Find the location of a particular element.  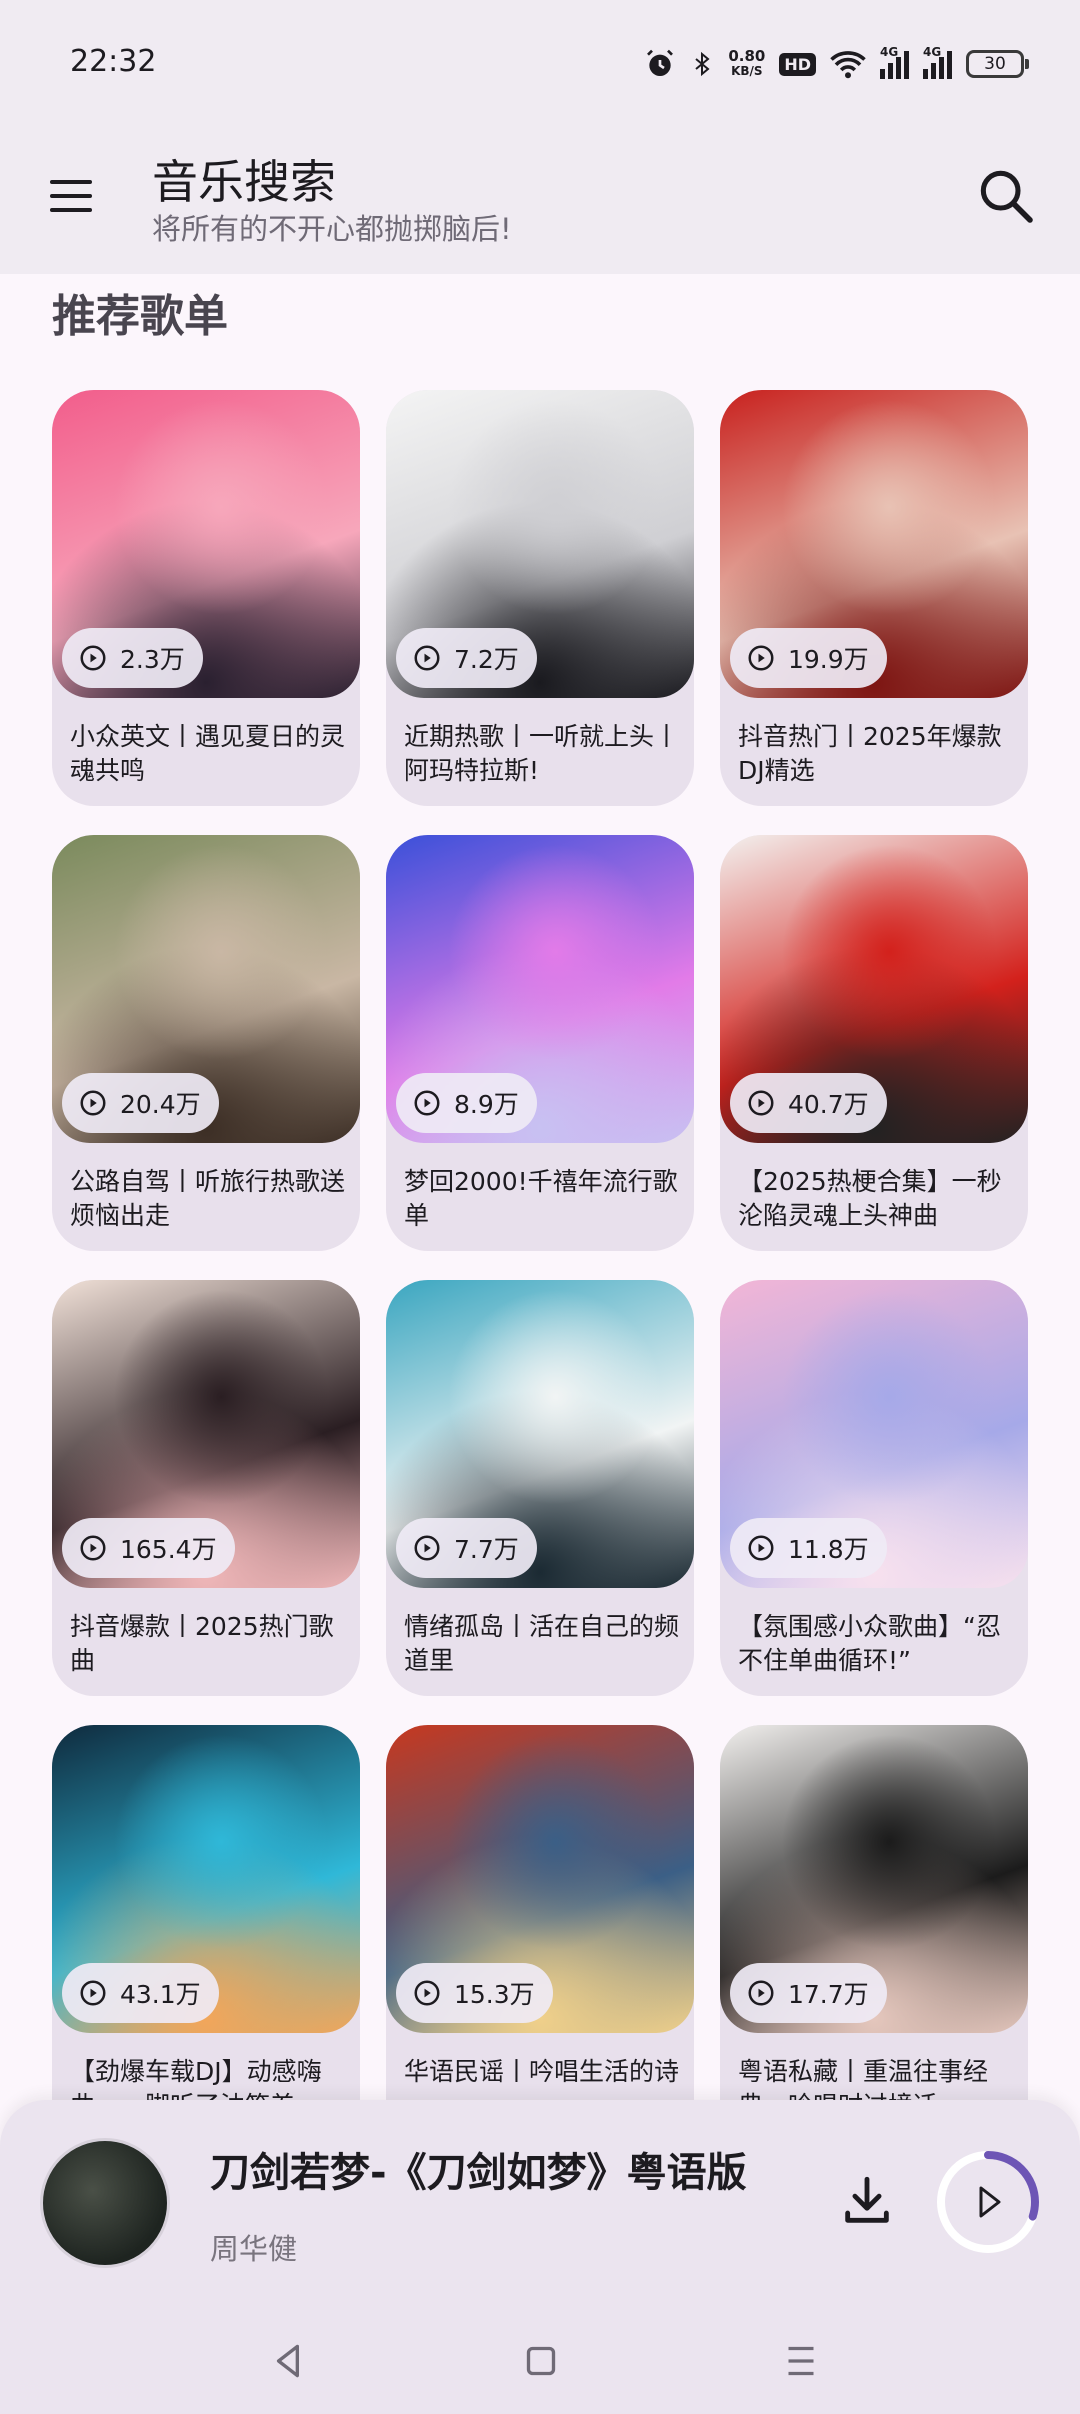

download-button is located at coordinates (867, 2201).